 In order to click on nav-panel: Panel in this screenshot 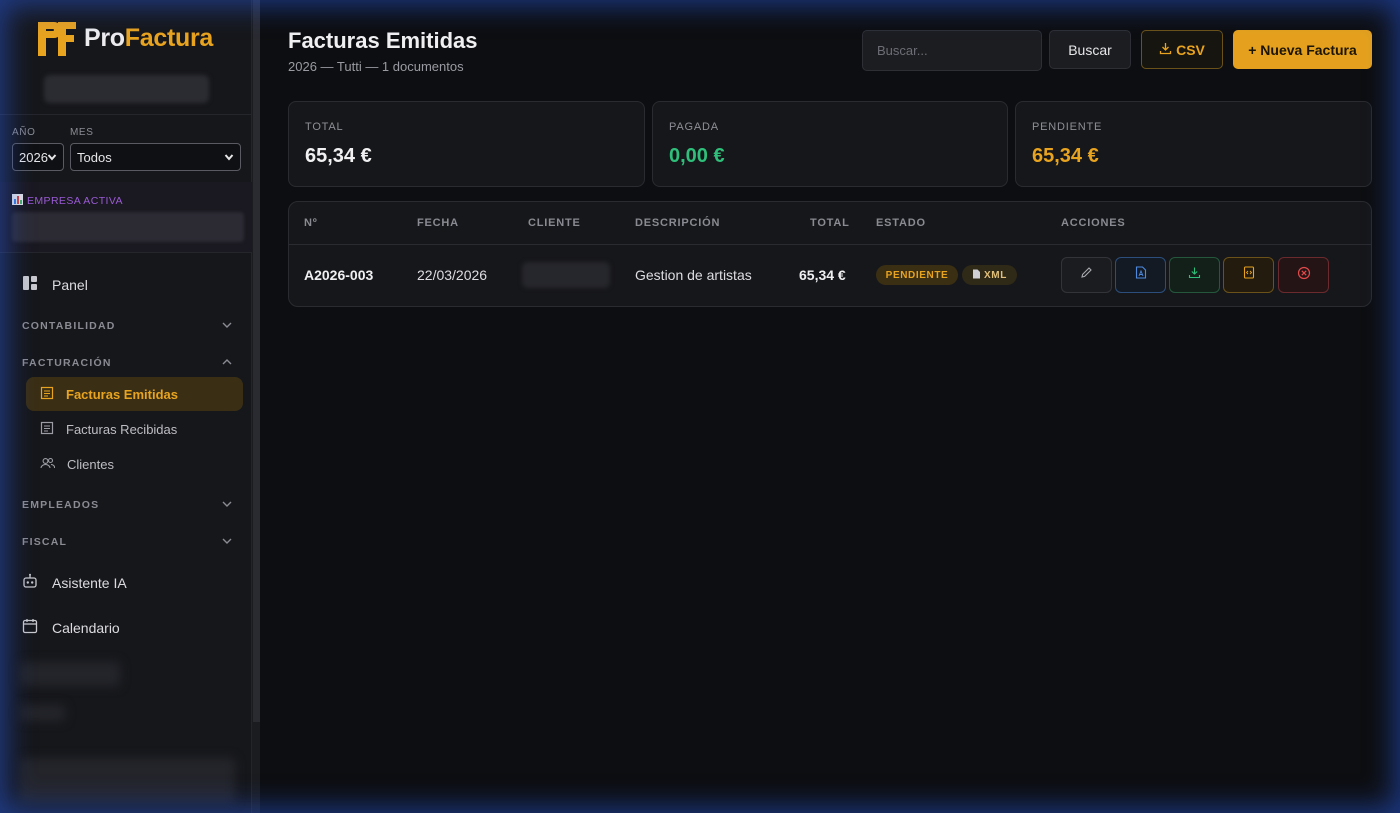, I will do `click(55, 284)`.